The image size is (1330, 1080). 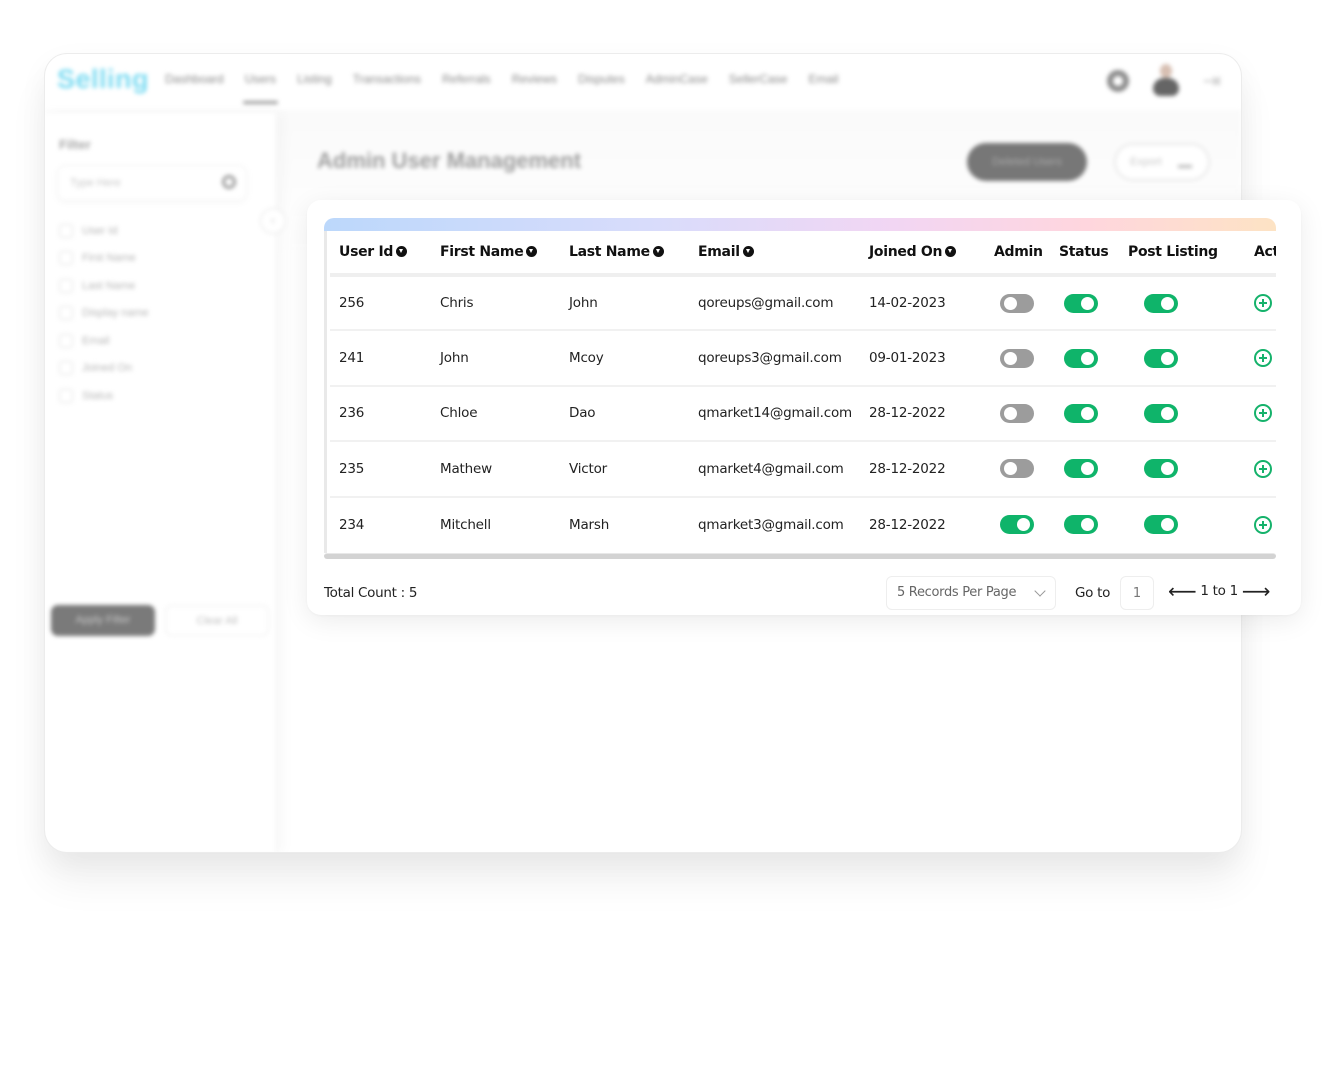 I want to click on upload-icon, so click(x=1185, y=162).